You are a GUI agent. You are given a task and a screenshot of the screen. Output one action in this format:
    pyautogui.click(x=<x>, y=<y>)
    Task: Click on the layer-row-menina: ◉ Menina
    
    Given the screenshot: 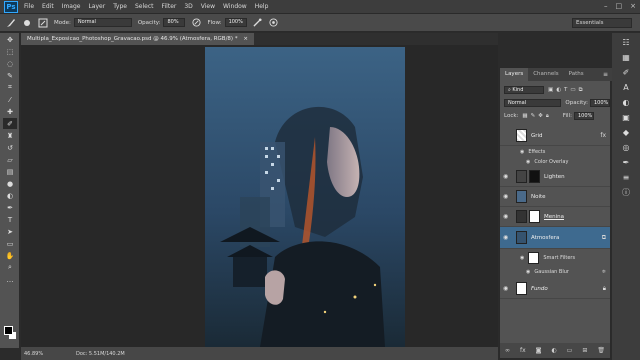 What is the action you would take?
    pyautogui.click(x=555, y=217)
    